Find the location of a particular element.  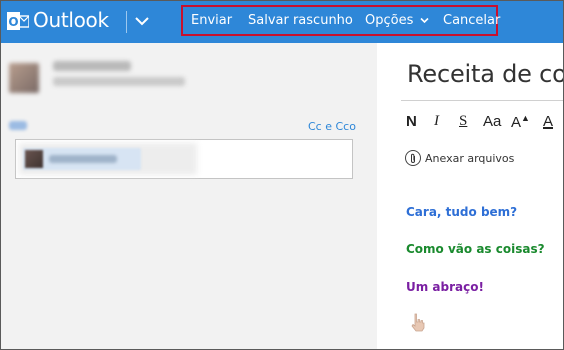

options-label: Opções is located at coordinates (389, 20).